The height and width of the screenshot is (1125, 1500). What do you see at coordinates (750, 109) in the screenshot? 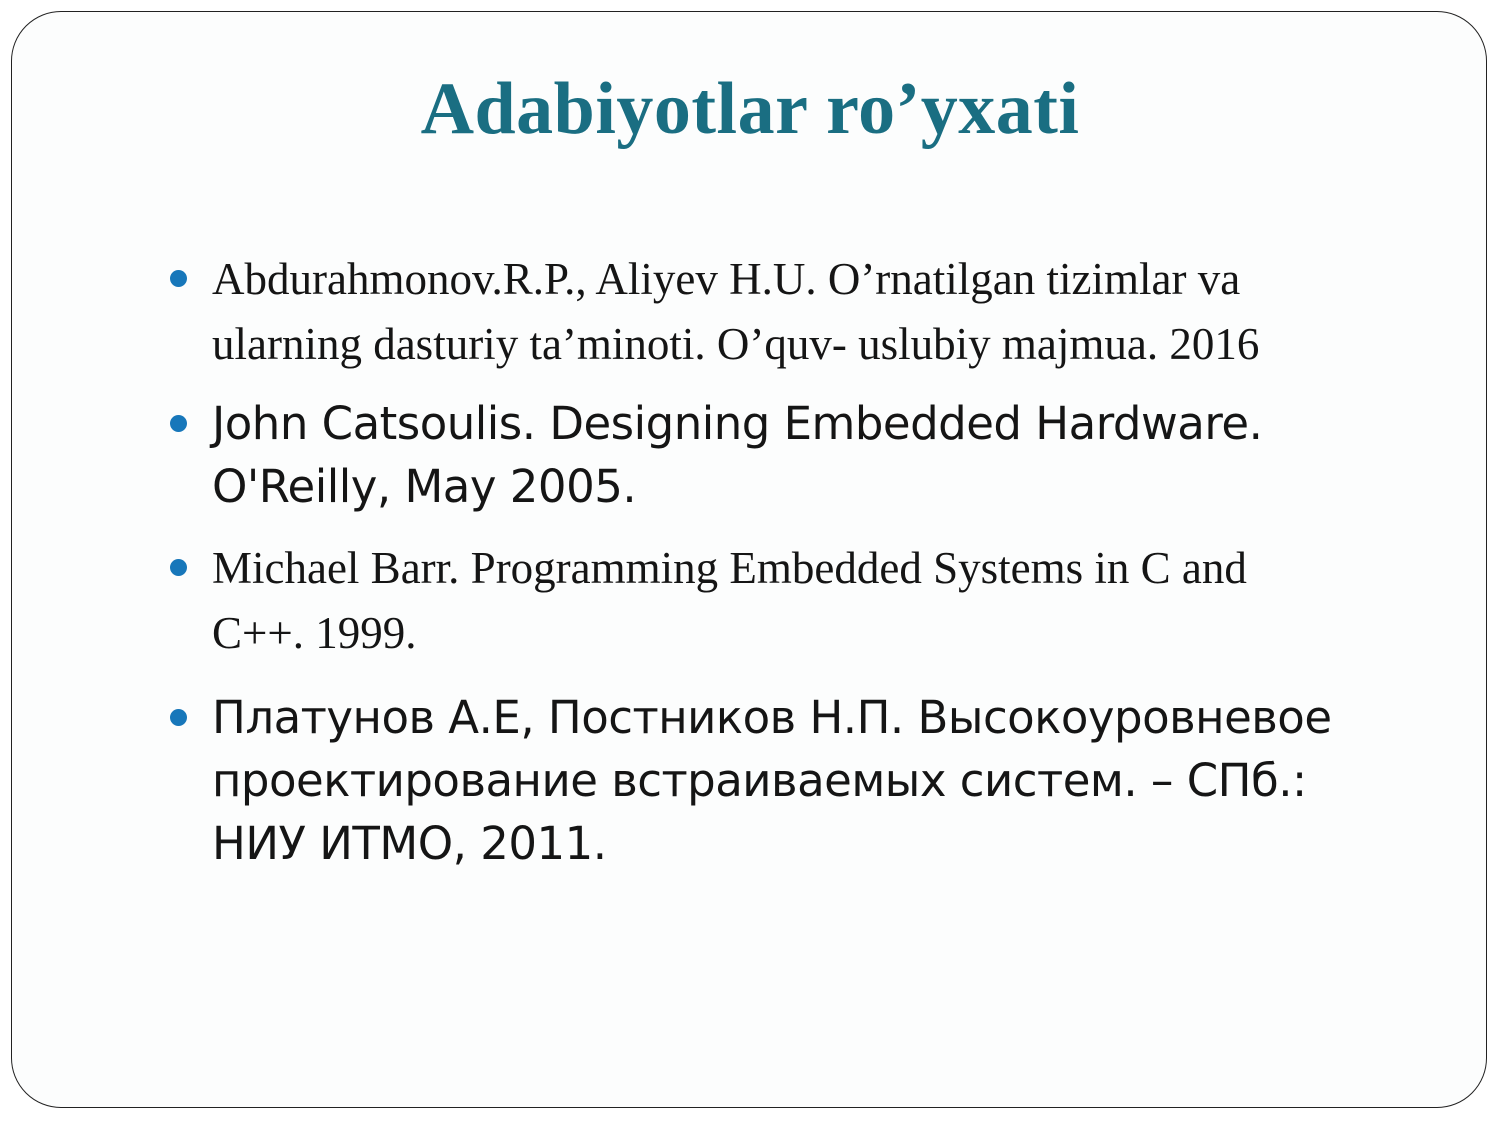
I see `slide-title: Adabiyotlar ro’yxati` at bounding box center [750, 109].